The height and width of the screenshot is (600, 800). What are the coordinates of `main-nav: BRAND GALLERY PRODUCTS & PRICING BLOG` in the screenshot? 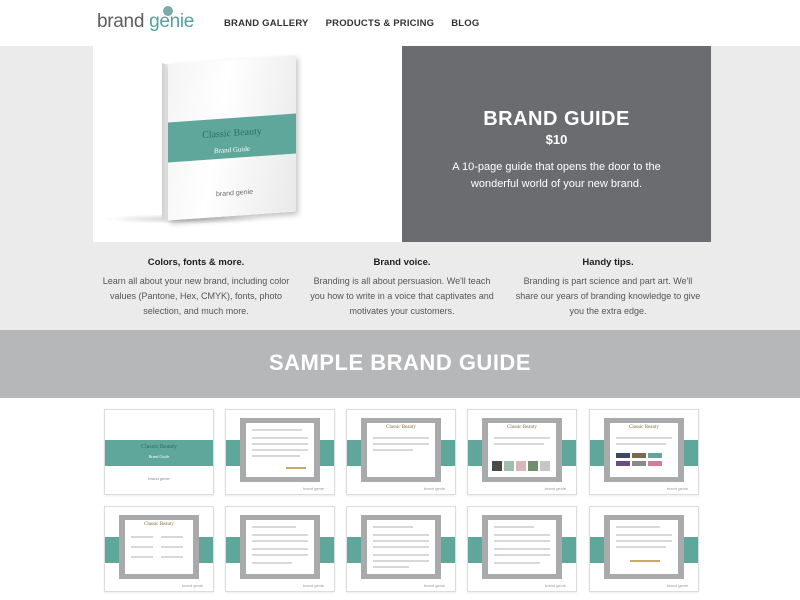 It's located at (351, 23).